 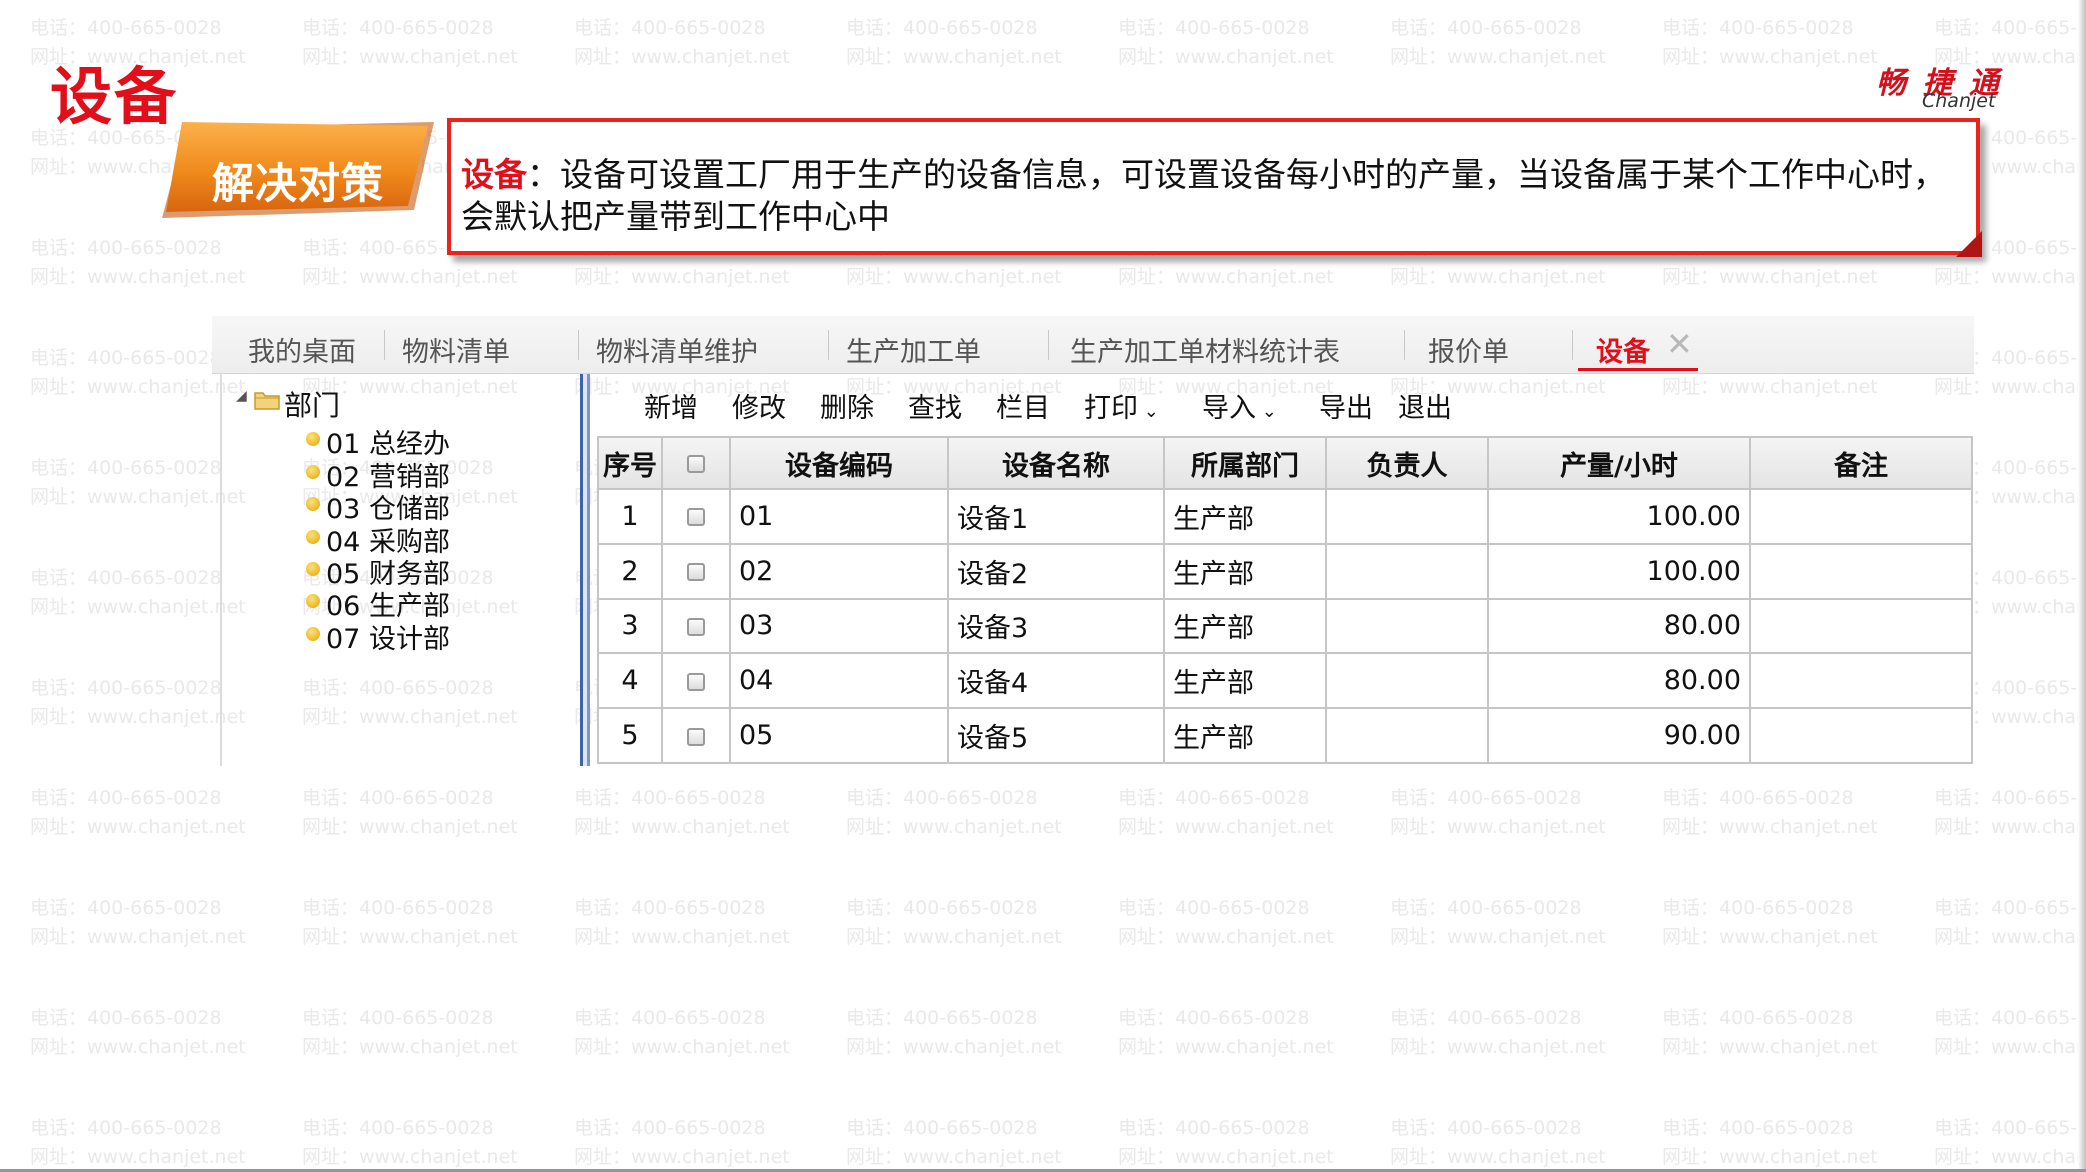 What do you see at coordinates (1056, 463) in the screenshot?
I see `header-name: 设备名称` at bounding box center [1056, 463].